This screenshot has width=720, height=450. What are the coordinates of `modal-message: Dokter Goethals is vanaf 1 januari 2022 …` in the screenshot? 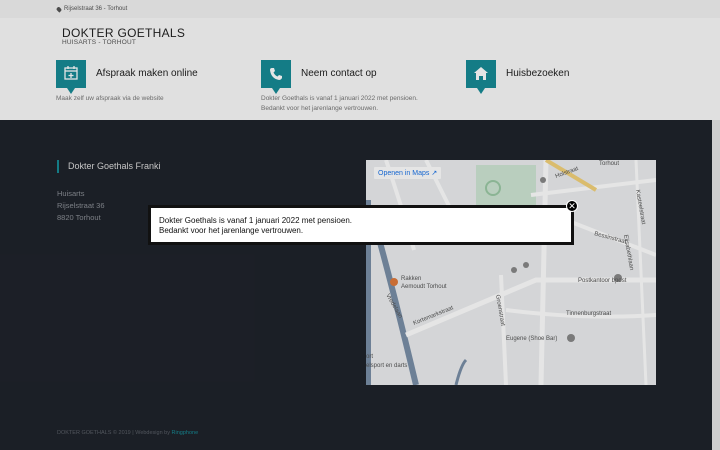 It's located at (255, 226).